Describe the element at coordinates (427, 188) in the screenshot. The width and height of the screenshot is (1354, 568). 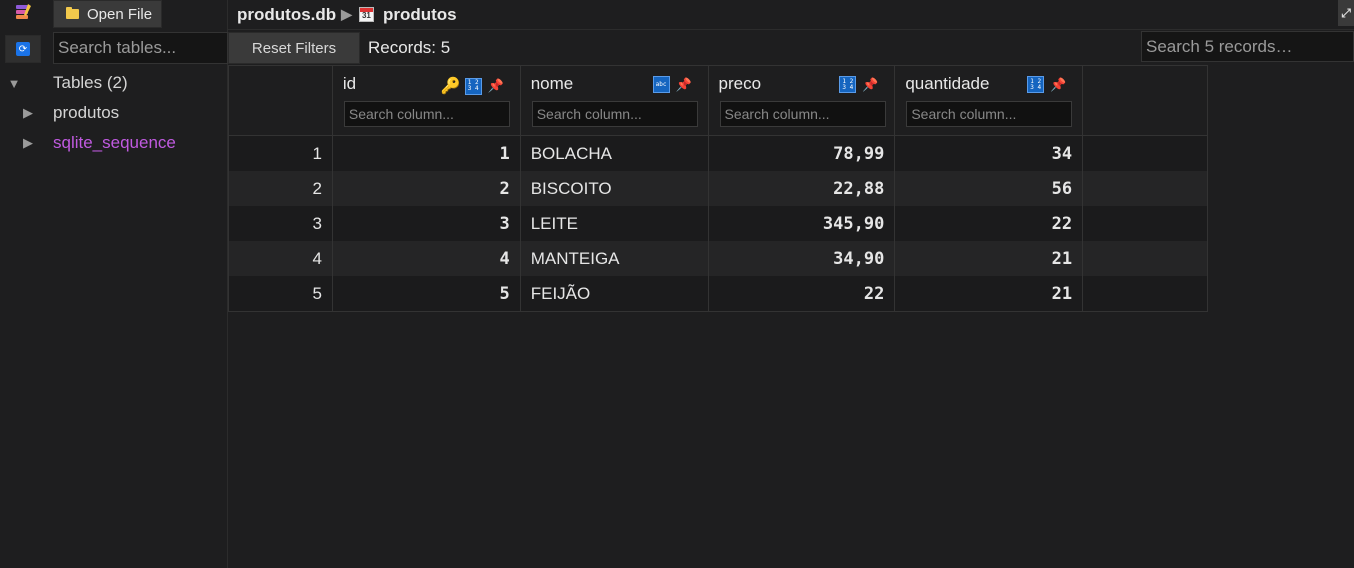
I see `cell-id: 2` at that location.